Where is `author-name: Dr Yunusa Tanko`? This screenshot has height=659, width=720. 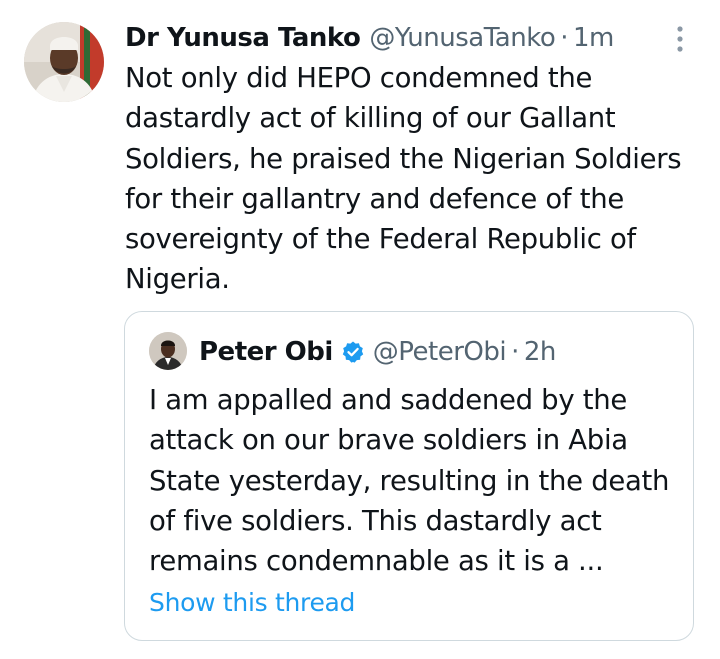
author-name: Dr Yunusa Tanko is located at coordinates (243, 38).